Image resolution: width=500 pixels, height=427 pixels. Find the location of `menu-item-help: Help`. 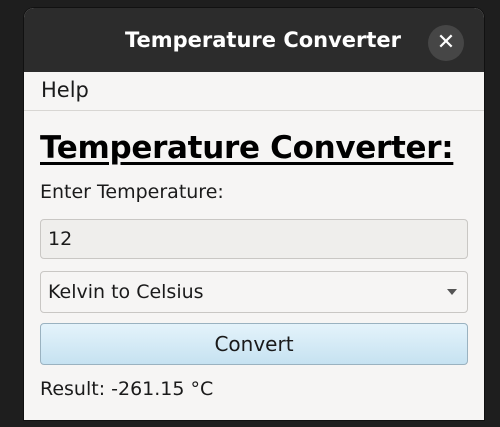

menu-item-help: Help is located at coordinates (65, 90).